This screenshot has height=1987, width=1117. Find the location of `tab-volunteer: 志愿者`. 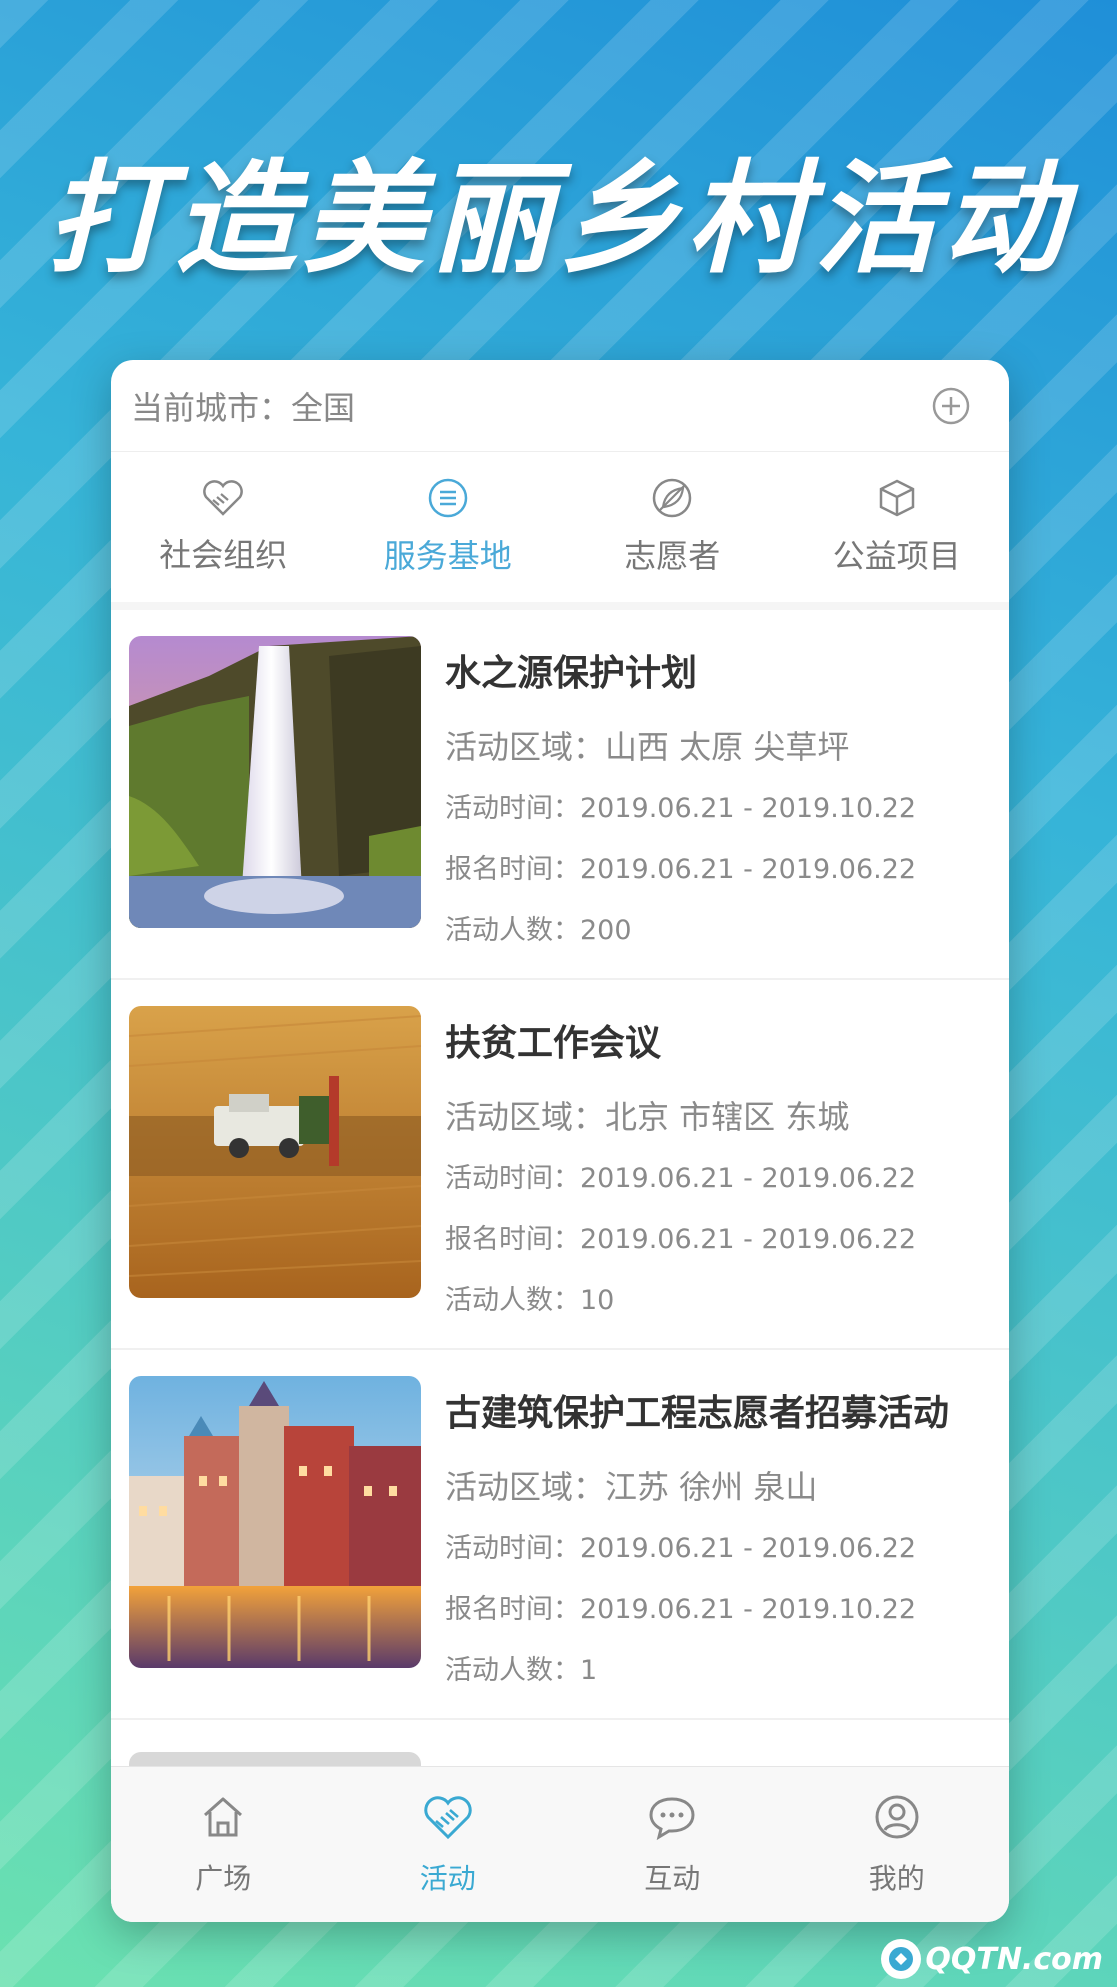

tab-volunteer: 志愿者 is located at coordinates (672, 527).